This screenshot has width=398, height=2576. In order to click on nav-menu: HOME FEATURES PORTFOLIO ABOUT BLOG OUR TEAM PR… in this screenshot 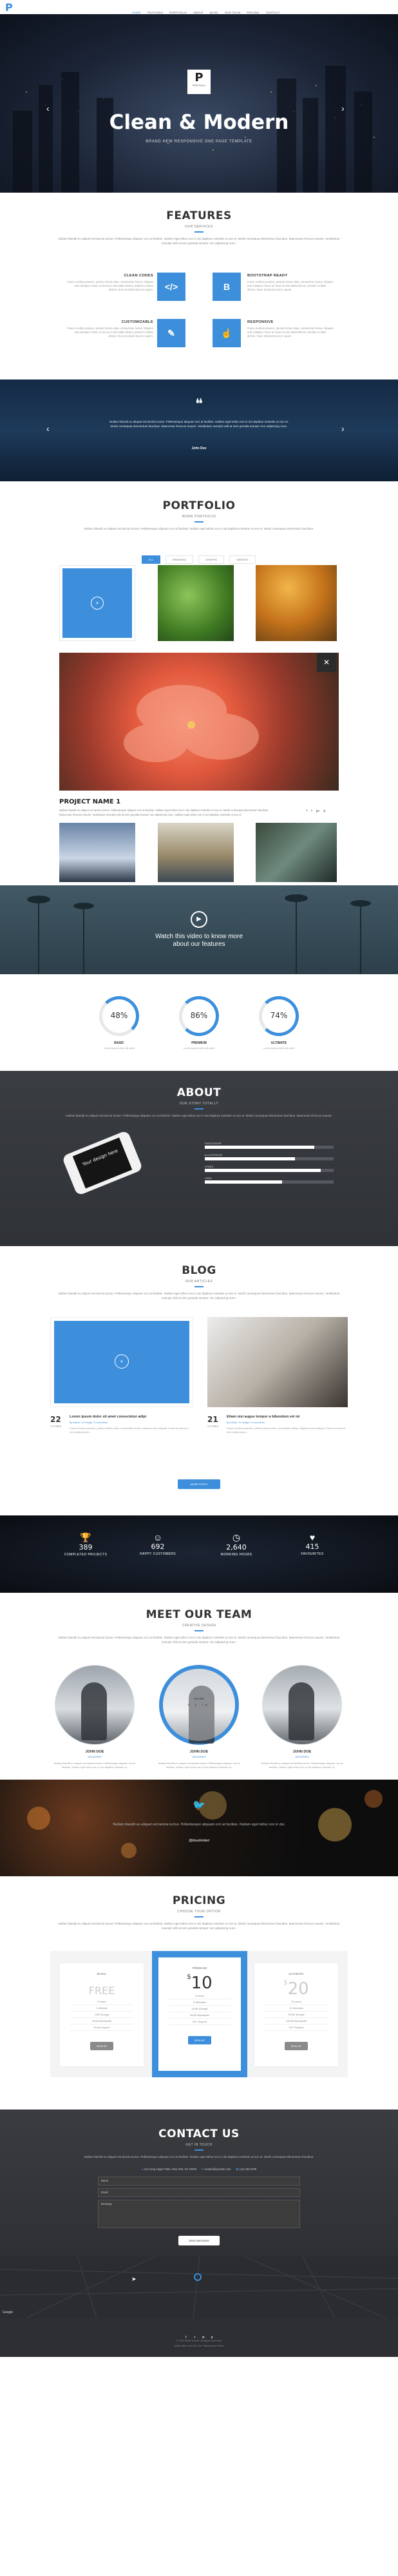, I will do `click(206, 10)`.